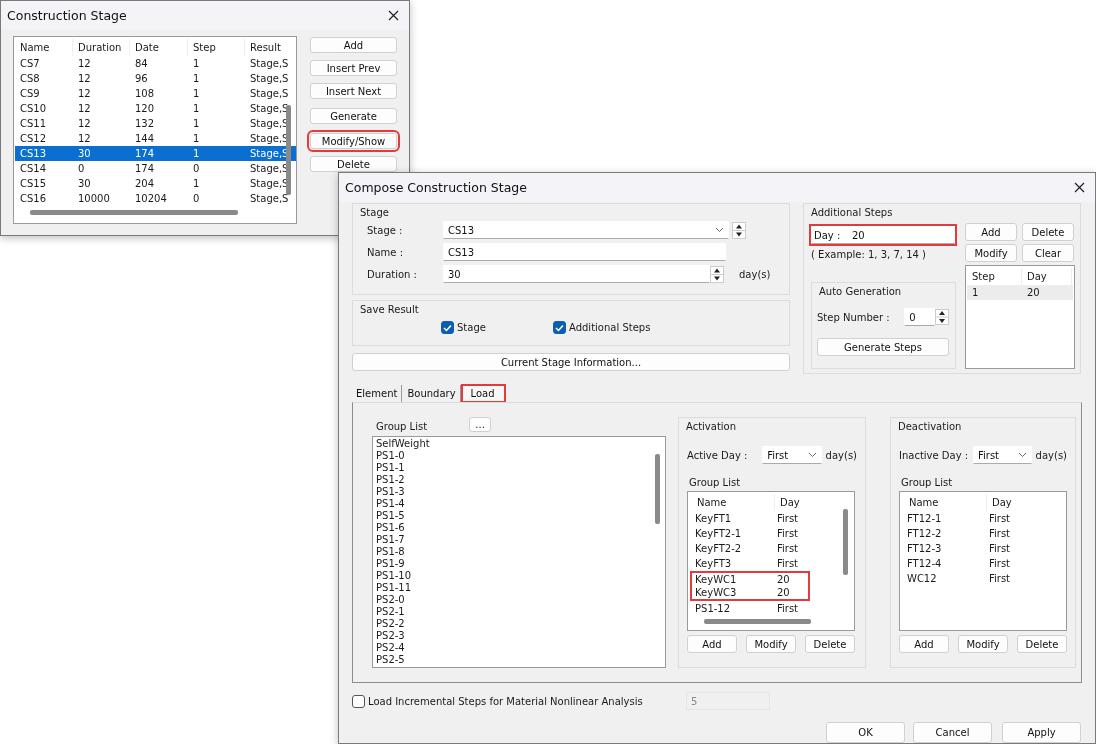  What do you see at coordinates (374, 212) in the screenshot?
I see `group-title: Stage` at bounding box center [374, 212].